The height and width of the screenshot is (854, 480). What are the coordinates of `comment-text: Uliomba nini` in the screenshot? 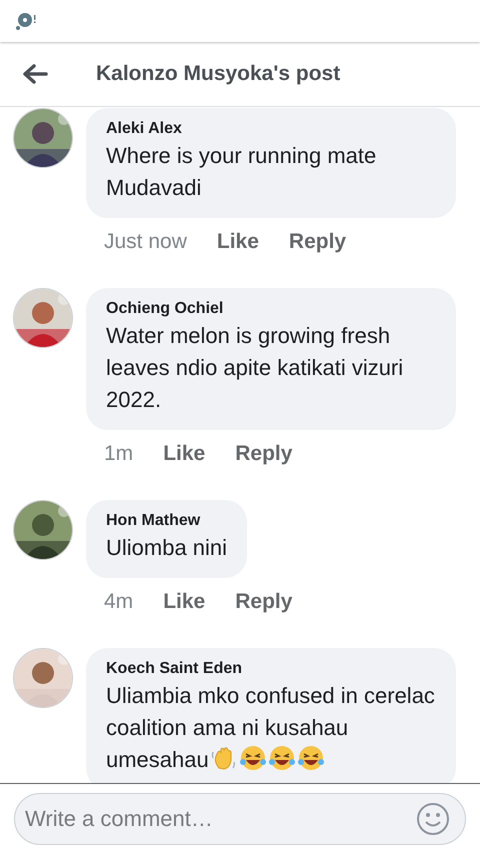 It's located at (167, 547).